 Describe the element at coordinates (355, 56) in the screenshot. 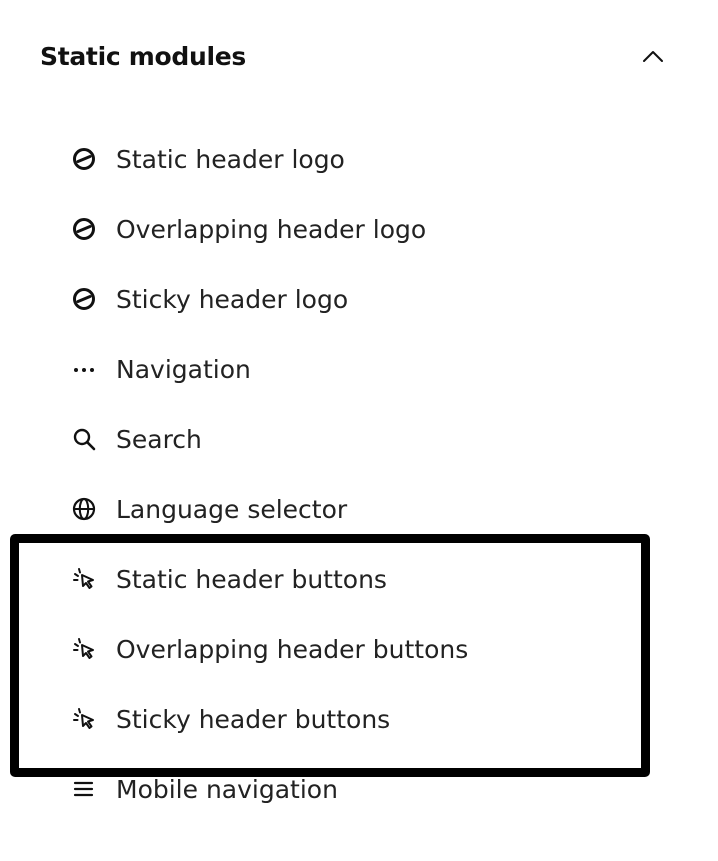

I see `static-modules-section-header: Static modules` at that location.